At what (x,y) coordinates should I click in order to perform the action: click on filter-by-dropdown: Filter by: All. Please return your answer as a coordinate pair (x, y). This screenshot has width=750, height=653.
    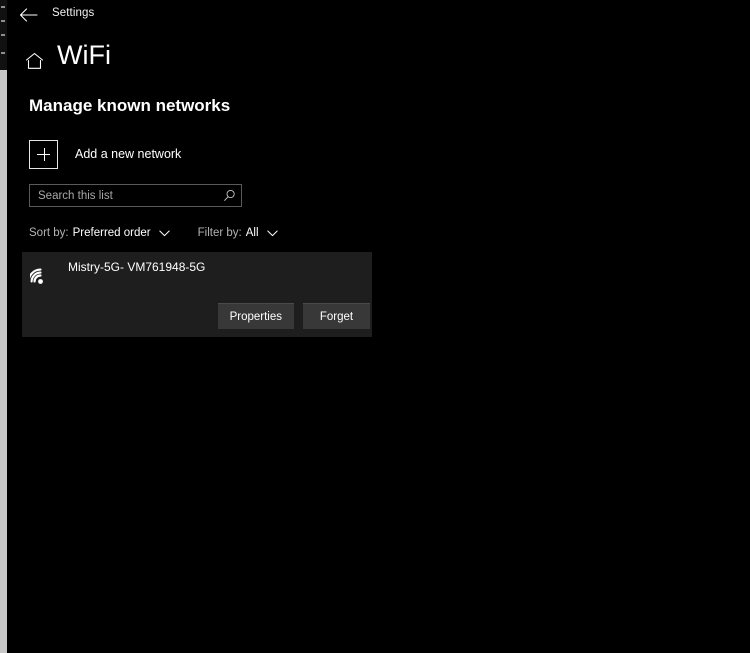
    Looking at the image, I should click on (238, 233).